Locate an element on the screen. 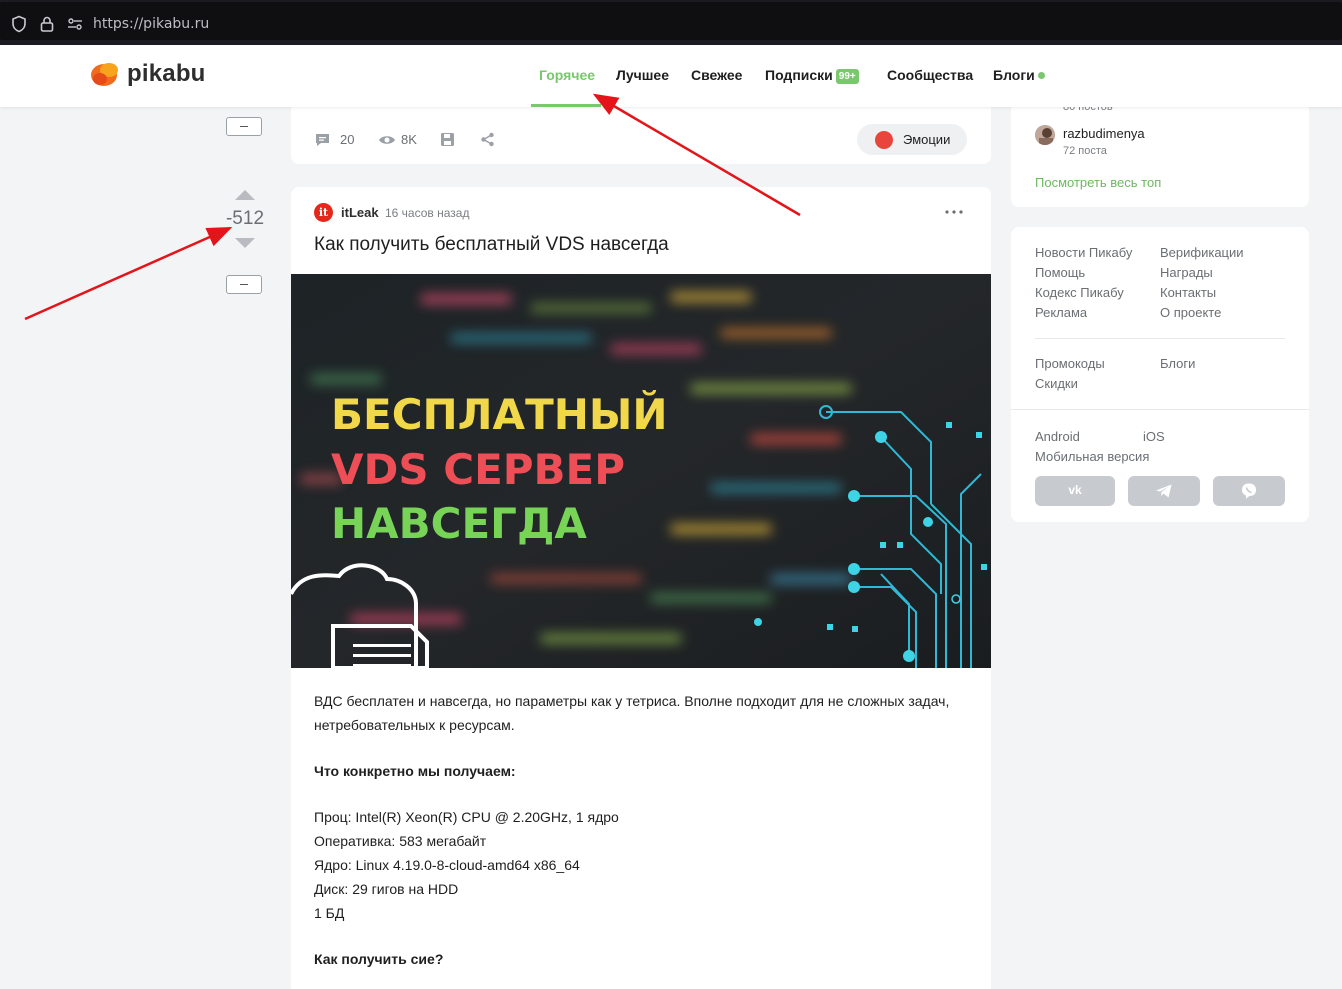 This screenshot has height=989, width=1342. lock-icon is located at coordinates (47, 24).